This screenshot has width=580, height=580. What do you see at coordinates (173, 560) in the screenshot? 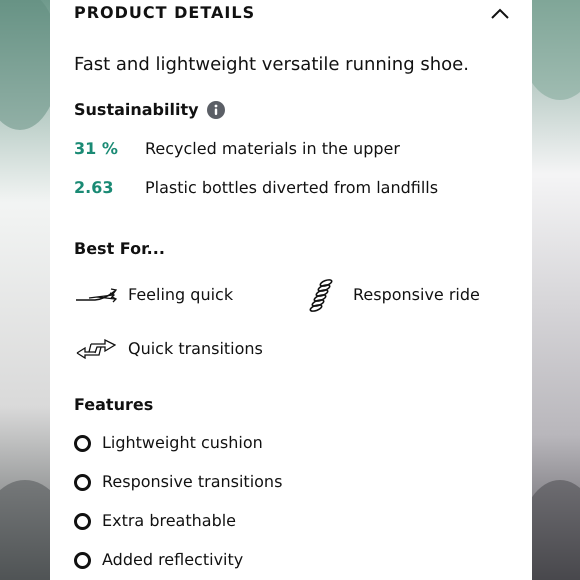
I see `feature-text: Added reflectivity` at bounding box center [173, 560].